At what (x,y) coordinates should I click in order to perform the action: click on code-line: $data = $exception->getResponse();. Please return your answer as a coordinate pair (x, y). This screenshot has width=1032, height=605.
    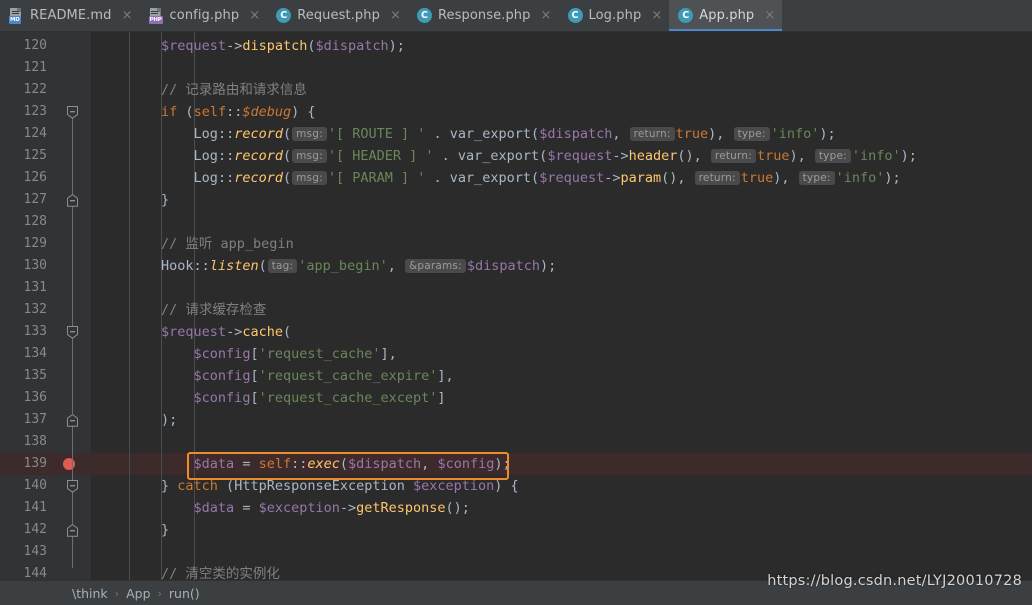
    Looking at the image, I should click on (561, 508).